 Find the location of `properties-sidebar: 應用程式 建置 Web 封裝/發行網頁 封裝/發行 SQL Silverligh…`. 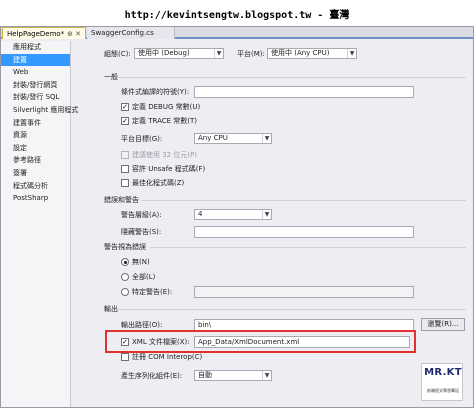

properties-sidebar: 應用程式 建置 Web 封裝/發行網頁 封裝/發行 SQL Silverligh… is located at coordinates (39, 224).